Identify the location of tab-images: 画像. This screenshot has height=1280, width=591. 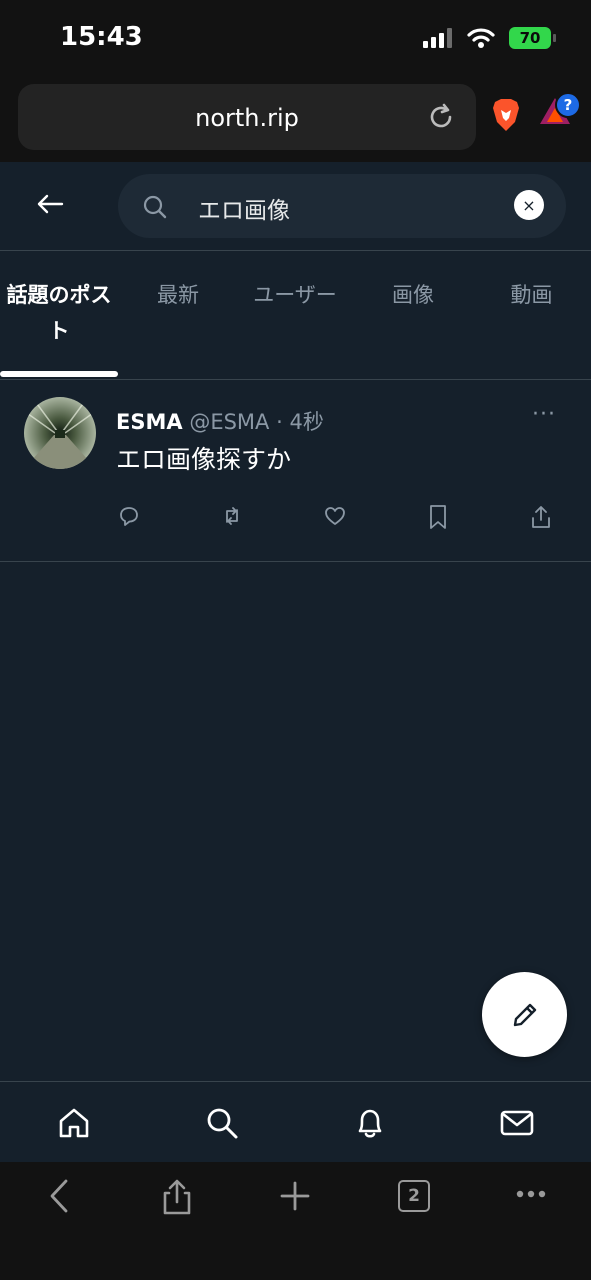
(413, 294).